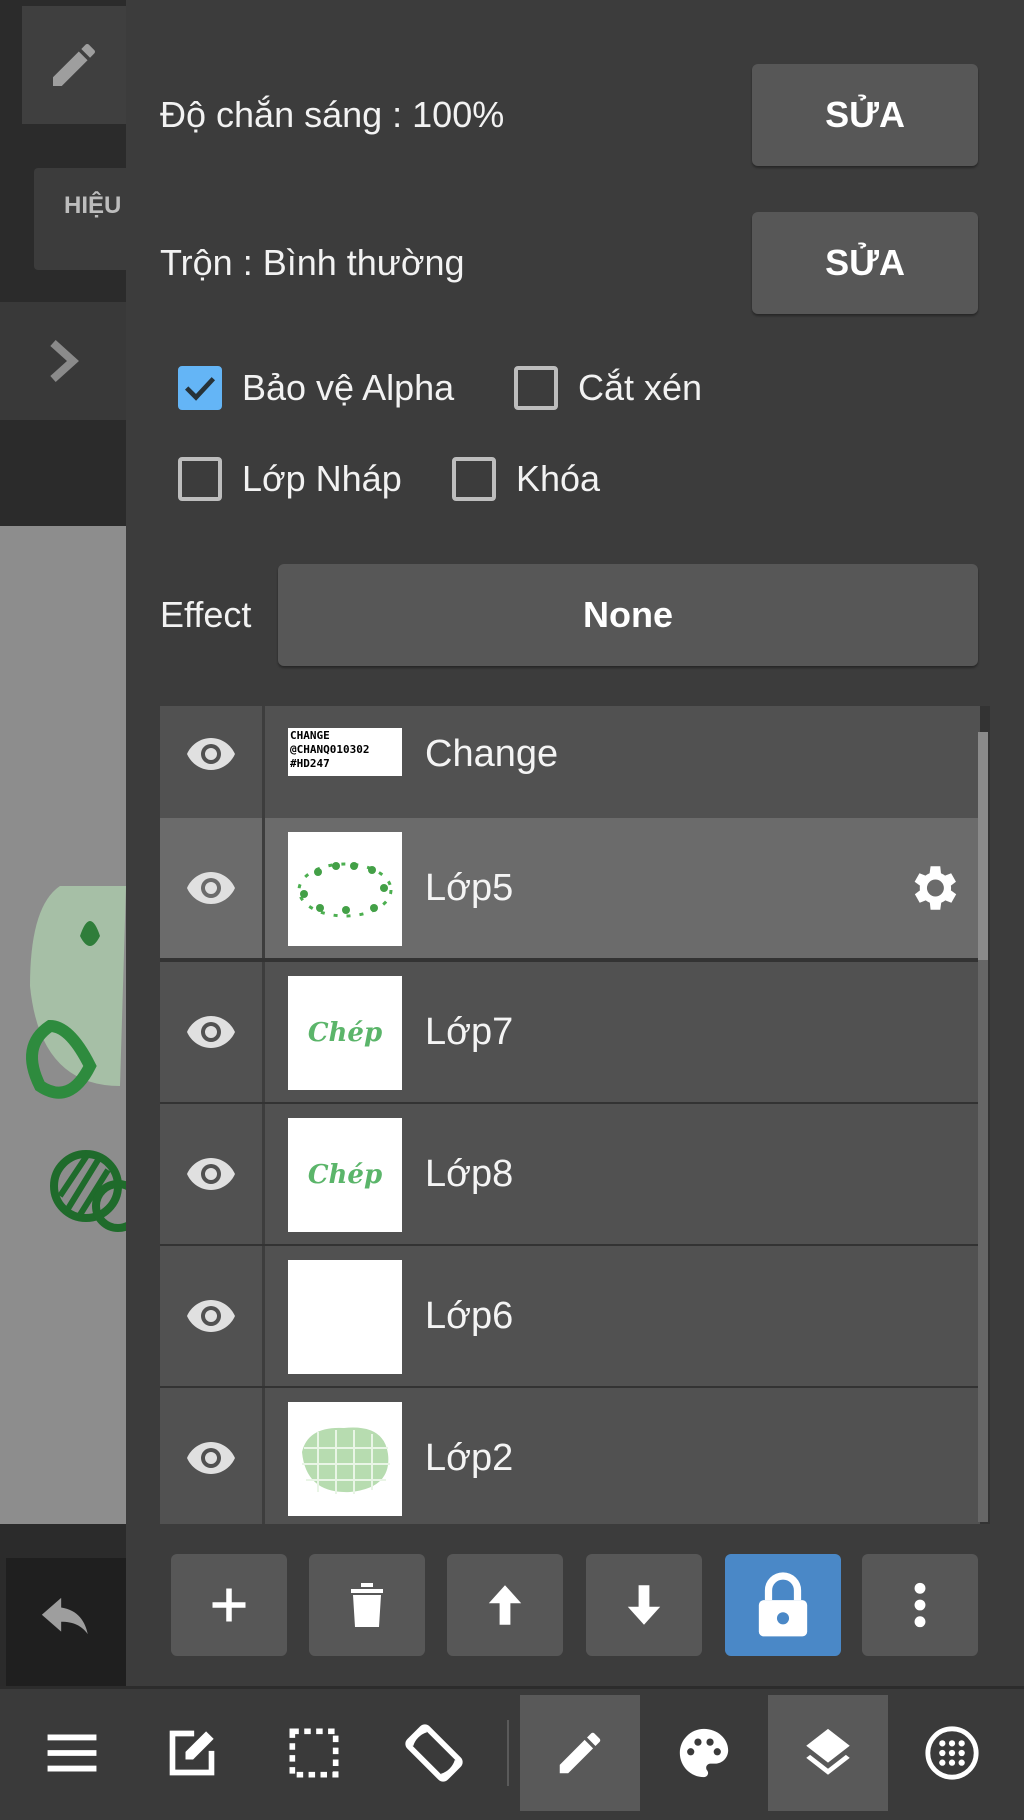 The image size is (1024, 1820). I want to click on arrow-up-icon, so click(505, 1605).